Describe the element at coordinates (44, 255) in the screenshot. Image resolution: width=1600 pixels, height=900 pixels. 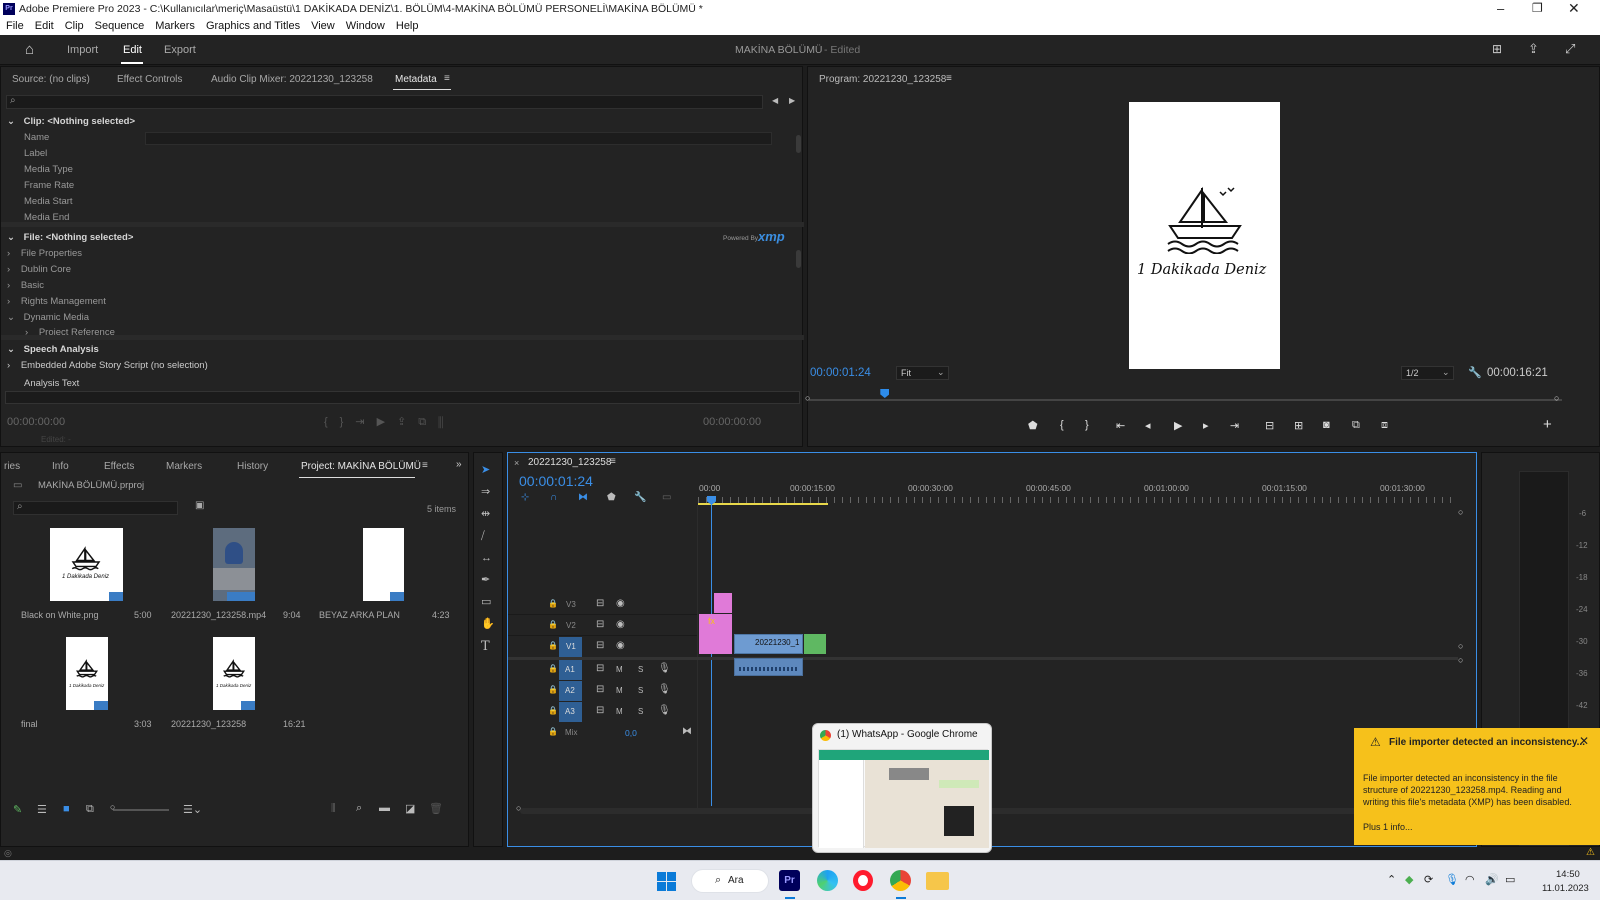
I see `file-properties-row: › File Properties` at that location.